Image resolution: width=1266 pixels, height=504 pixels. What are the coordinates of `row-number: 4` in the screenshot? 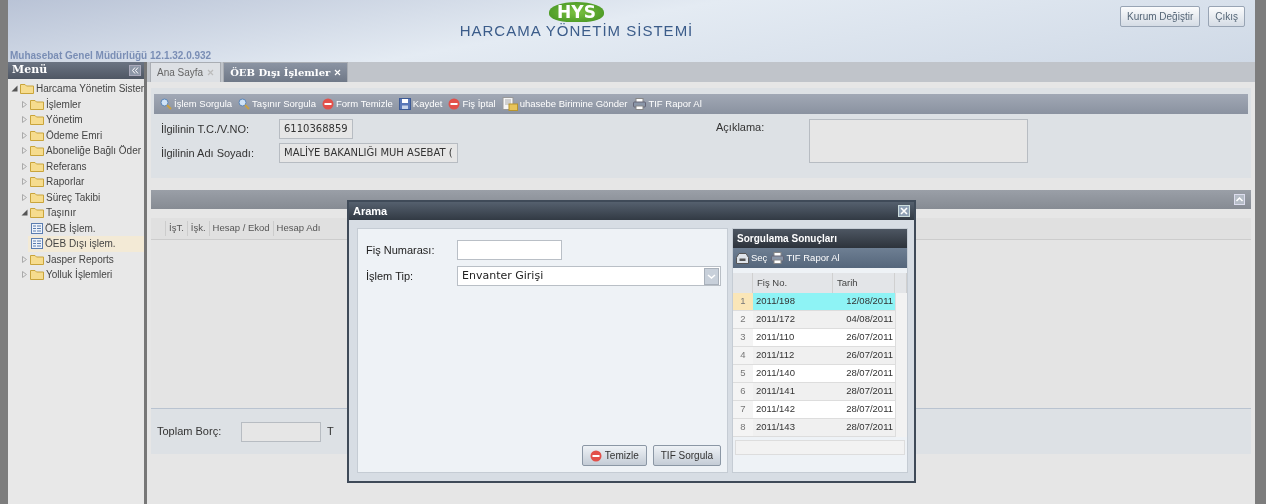 It's located at (743, 356).